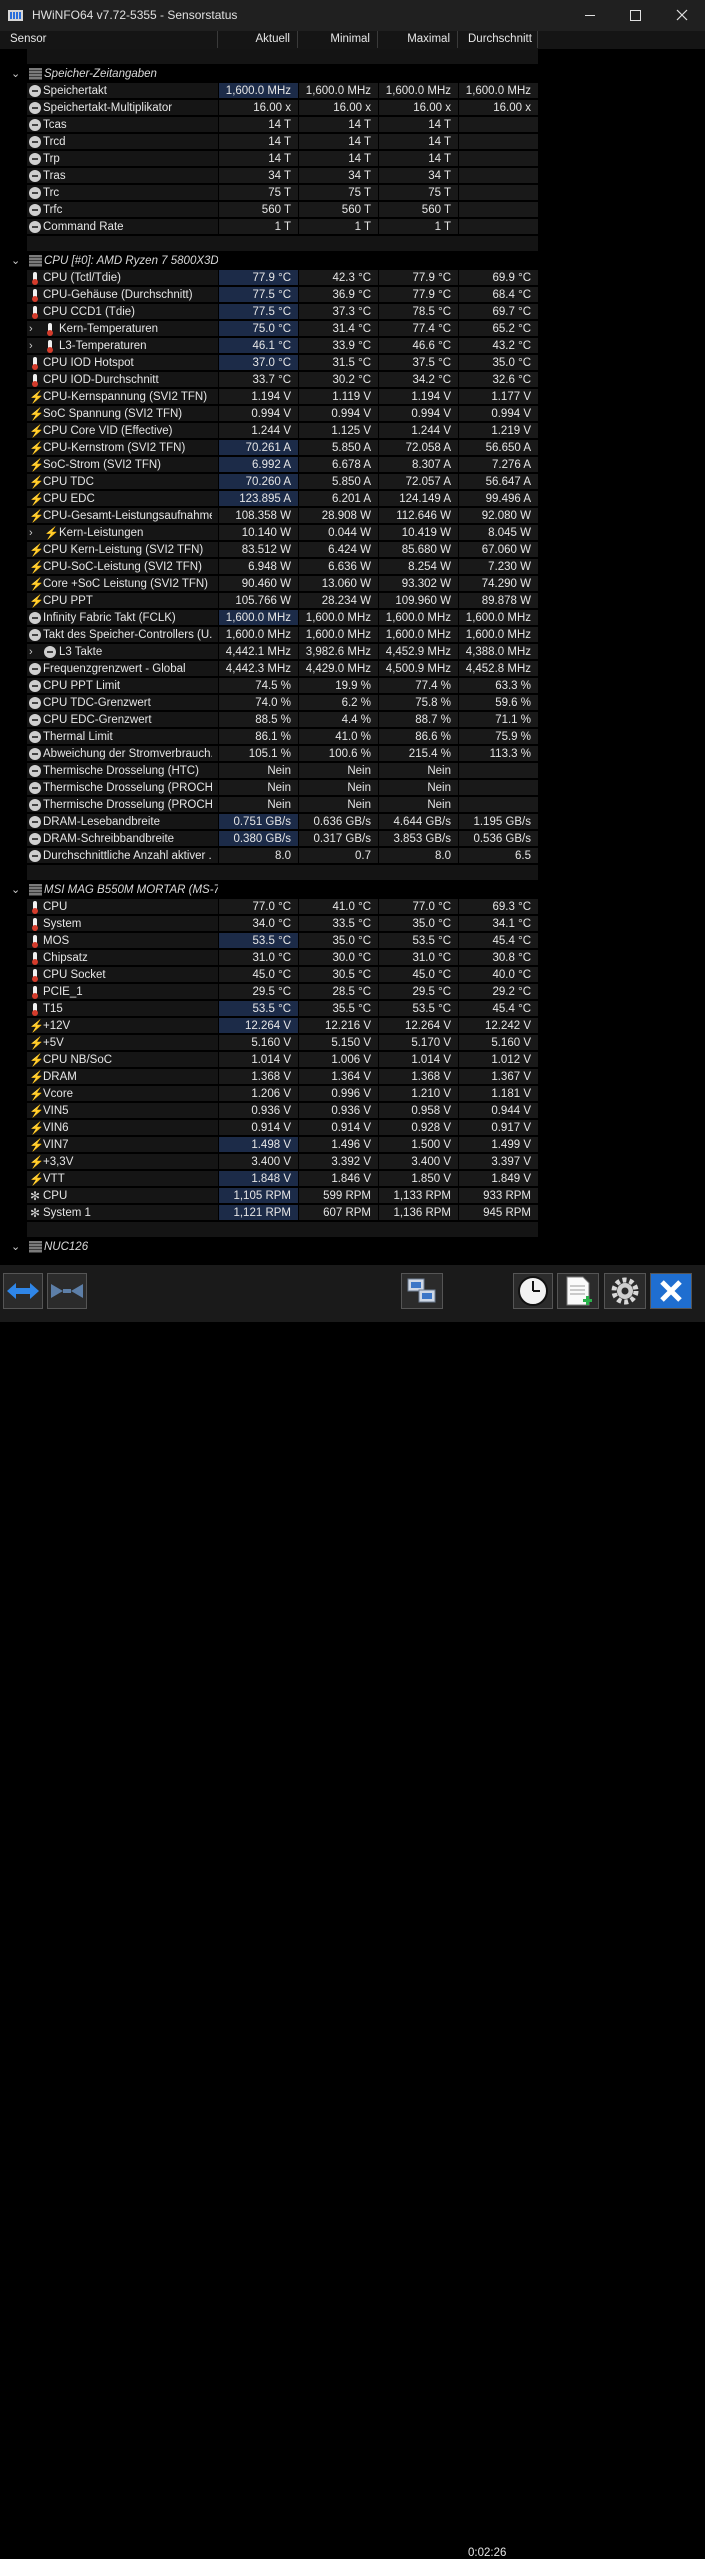 The image size is (705, 2559). I want to click on spacer-row, so click(342, 57).